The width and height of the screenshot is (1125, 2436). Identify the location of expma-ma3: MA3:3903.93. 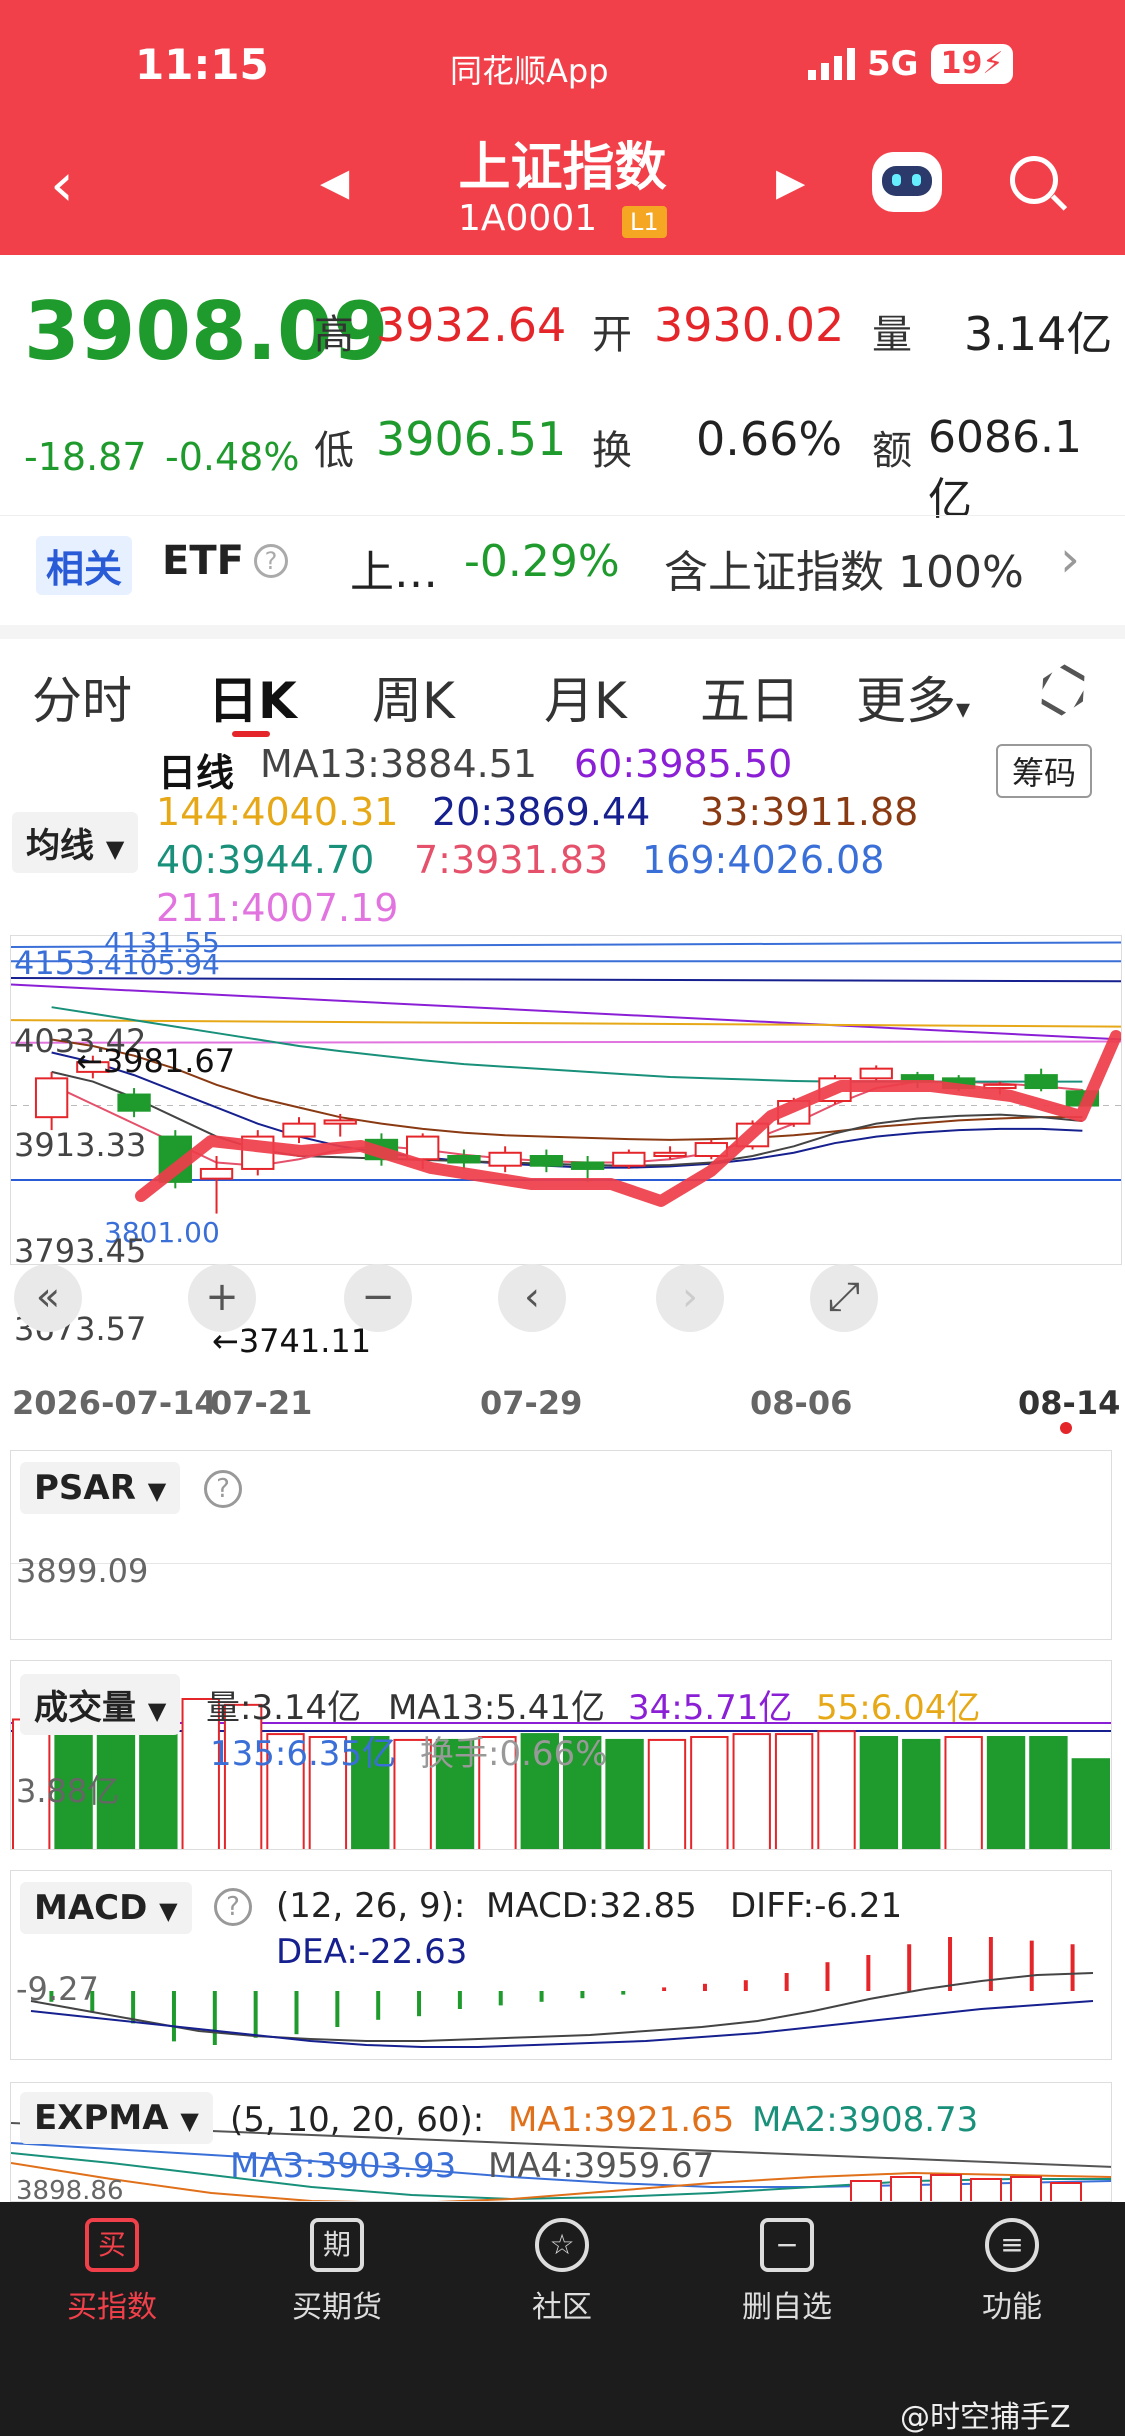
(343, 2166).